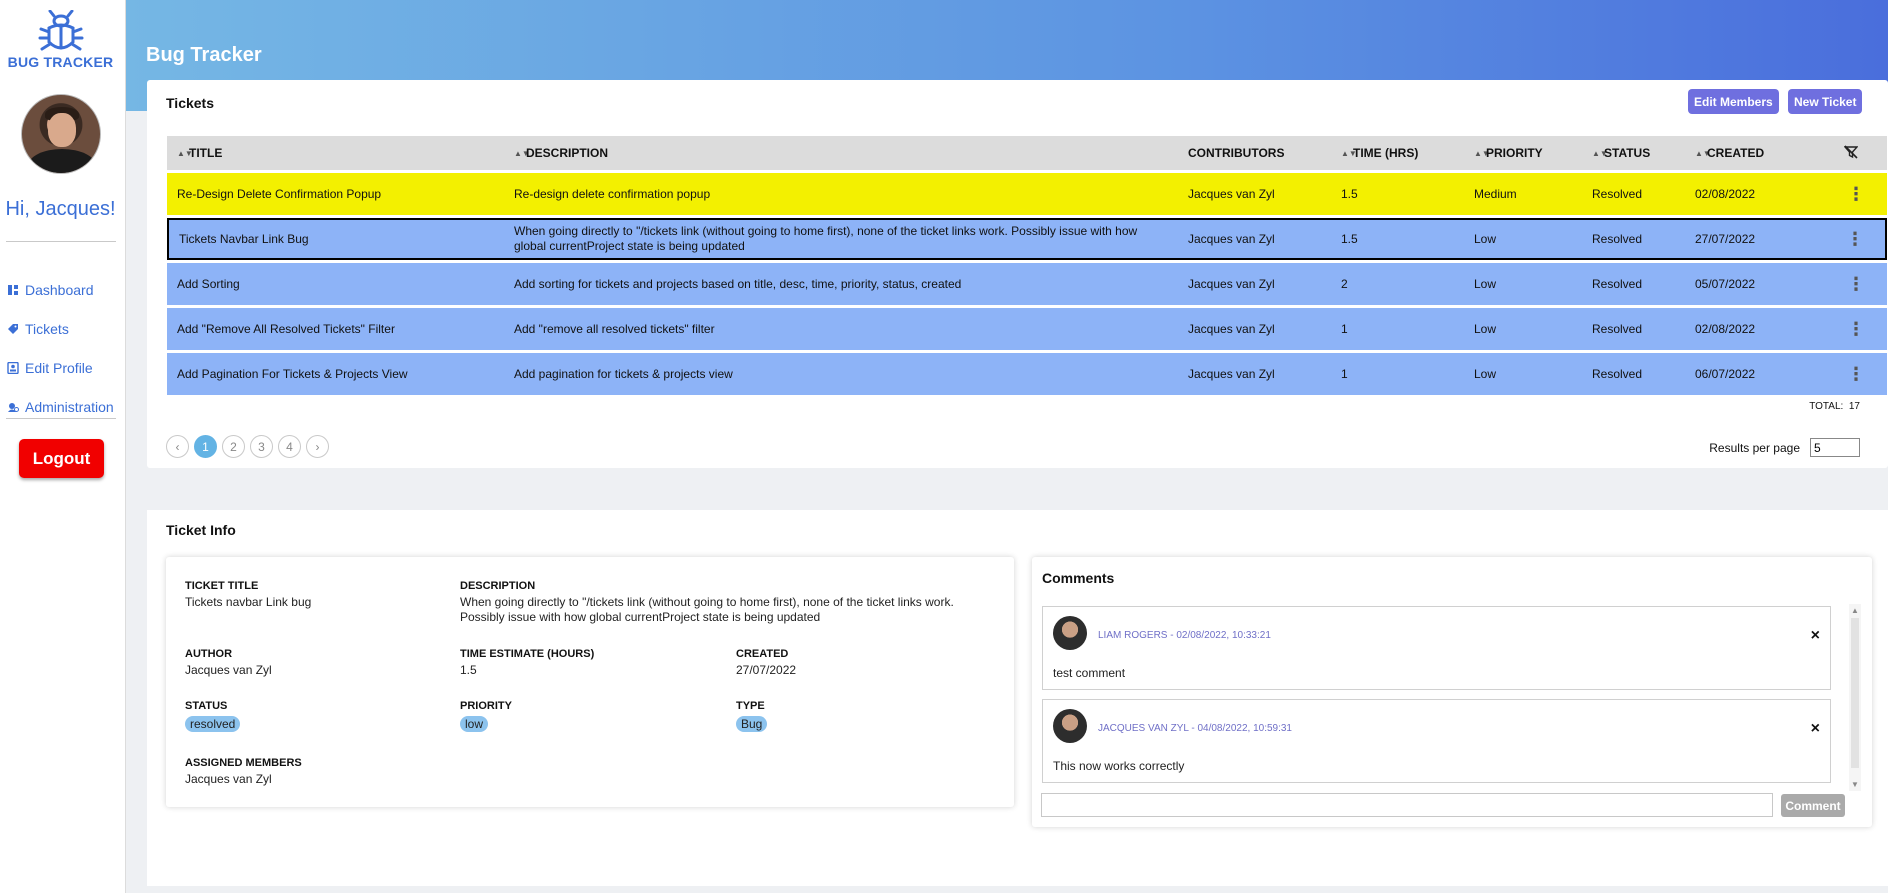  I want to click on bug-logo-icon, so click(60, 30).